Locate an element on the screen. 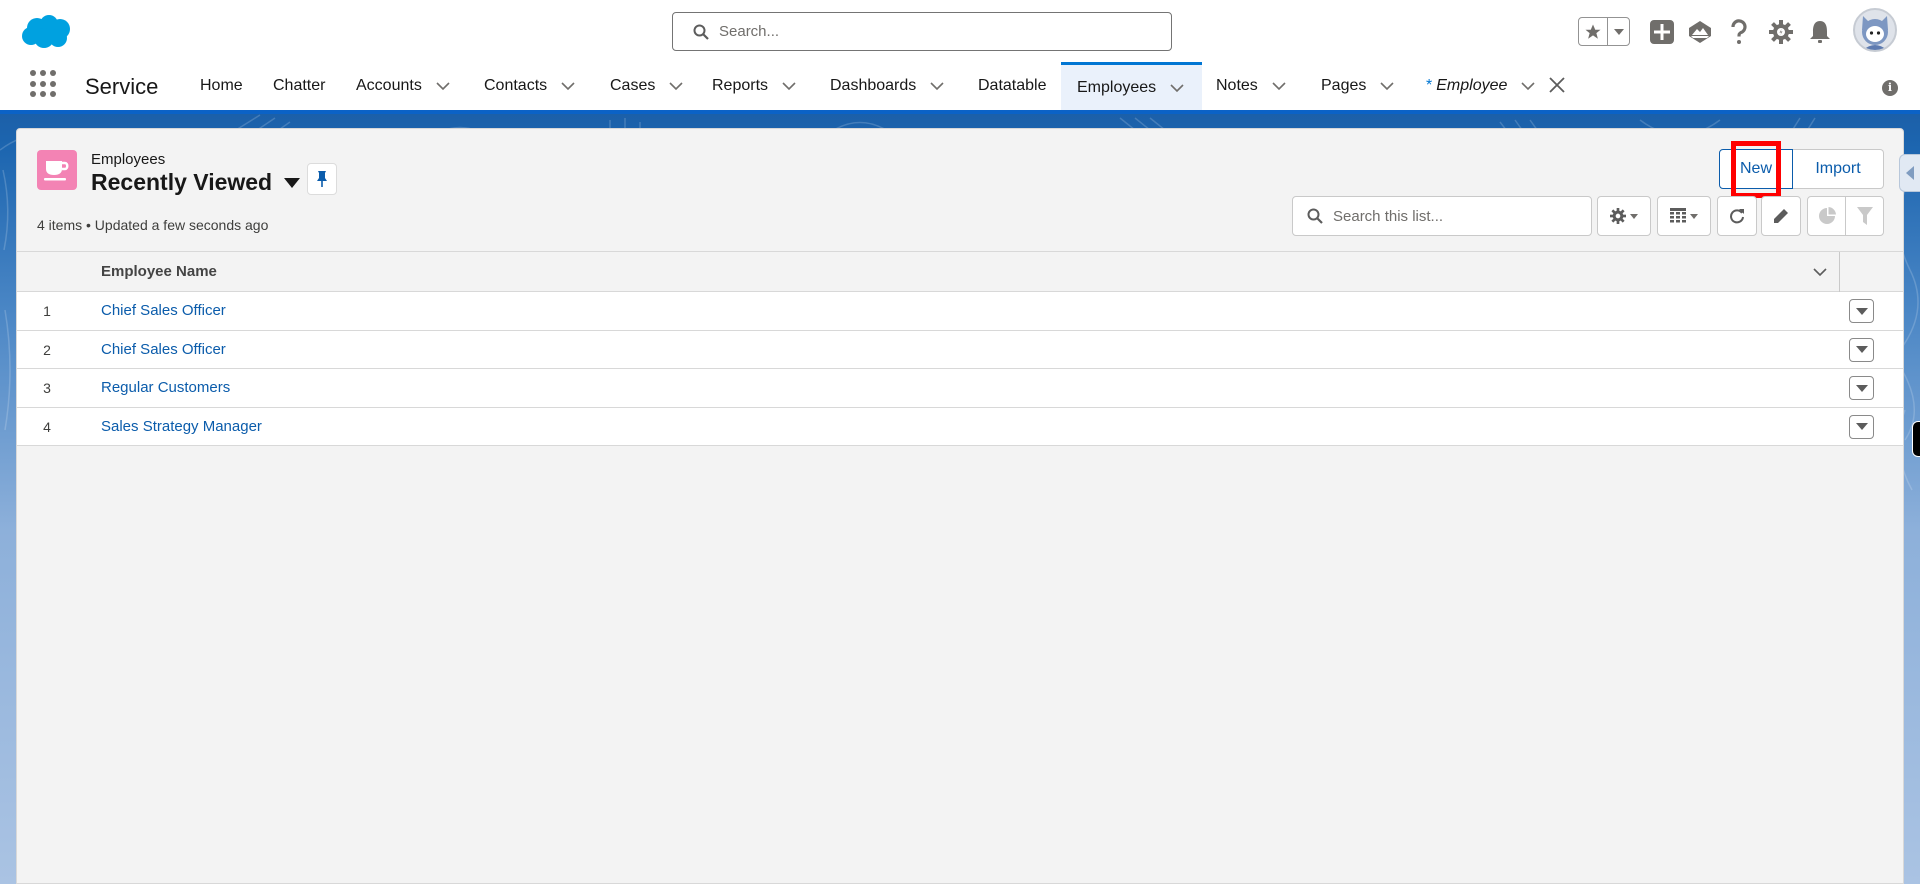 Image resolution: width=1920 pixels, height=884 pixels. nav-item-reports: Reports is located at coordinates (754, 86).